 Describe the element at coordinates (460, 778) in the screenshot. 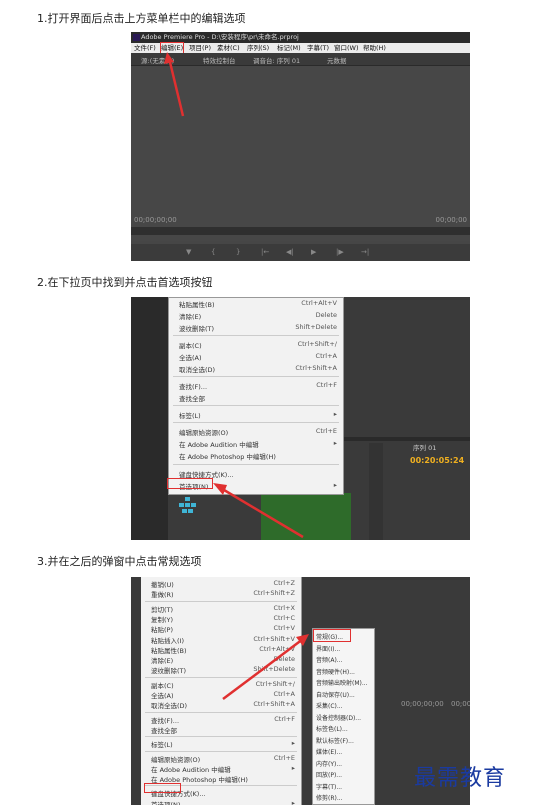

I see `watermark: 最需教育` at that location.